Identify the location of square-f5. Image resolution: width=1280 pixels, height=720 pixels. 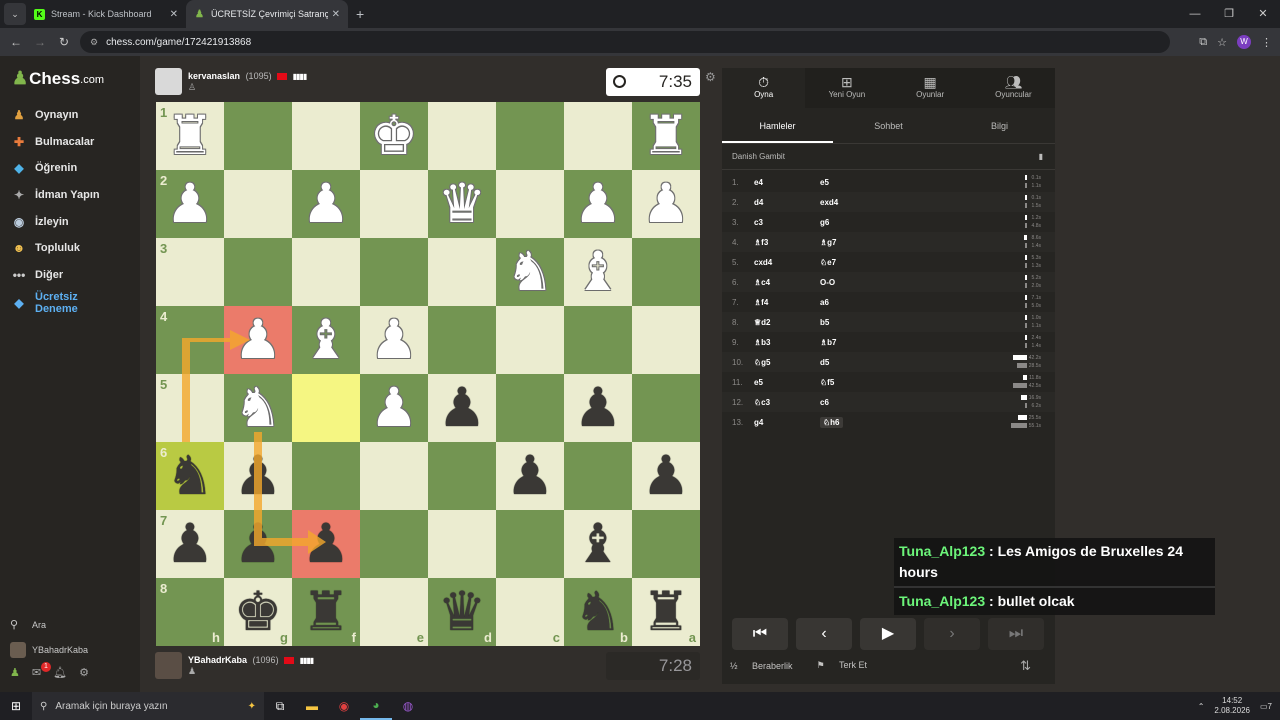
(326, 408).